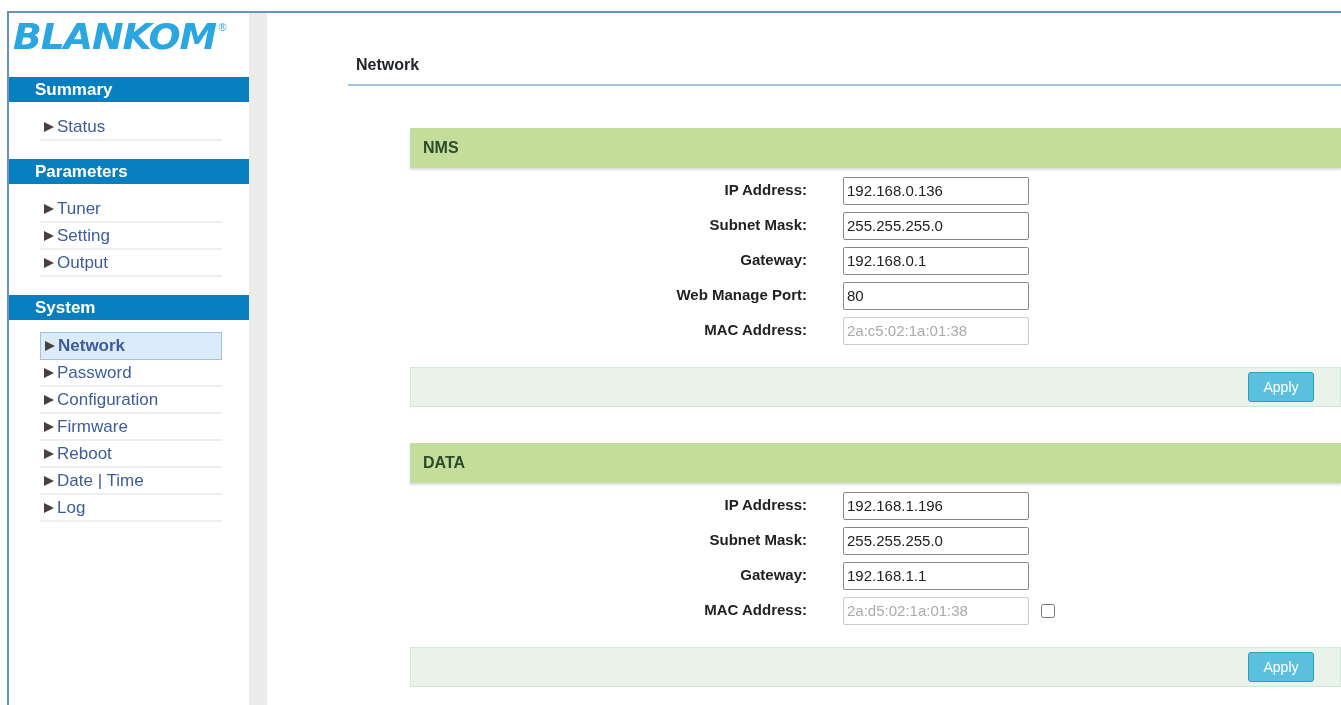 Image resolution: width=1341 pixels, height=705 pixels. I want to click on input-field: 2a:c5:02:1a:01:38, so click(936, 330).